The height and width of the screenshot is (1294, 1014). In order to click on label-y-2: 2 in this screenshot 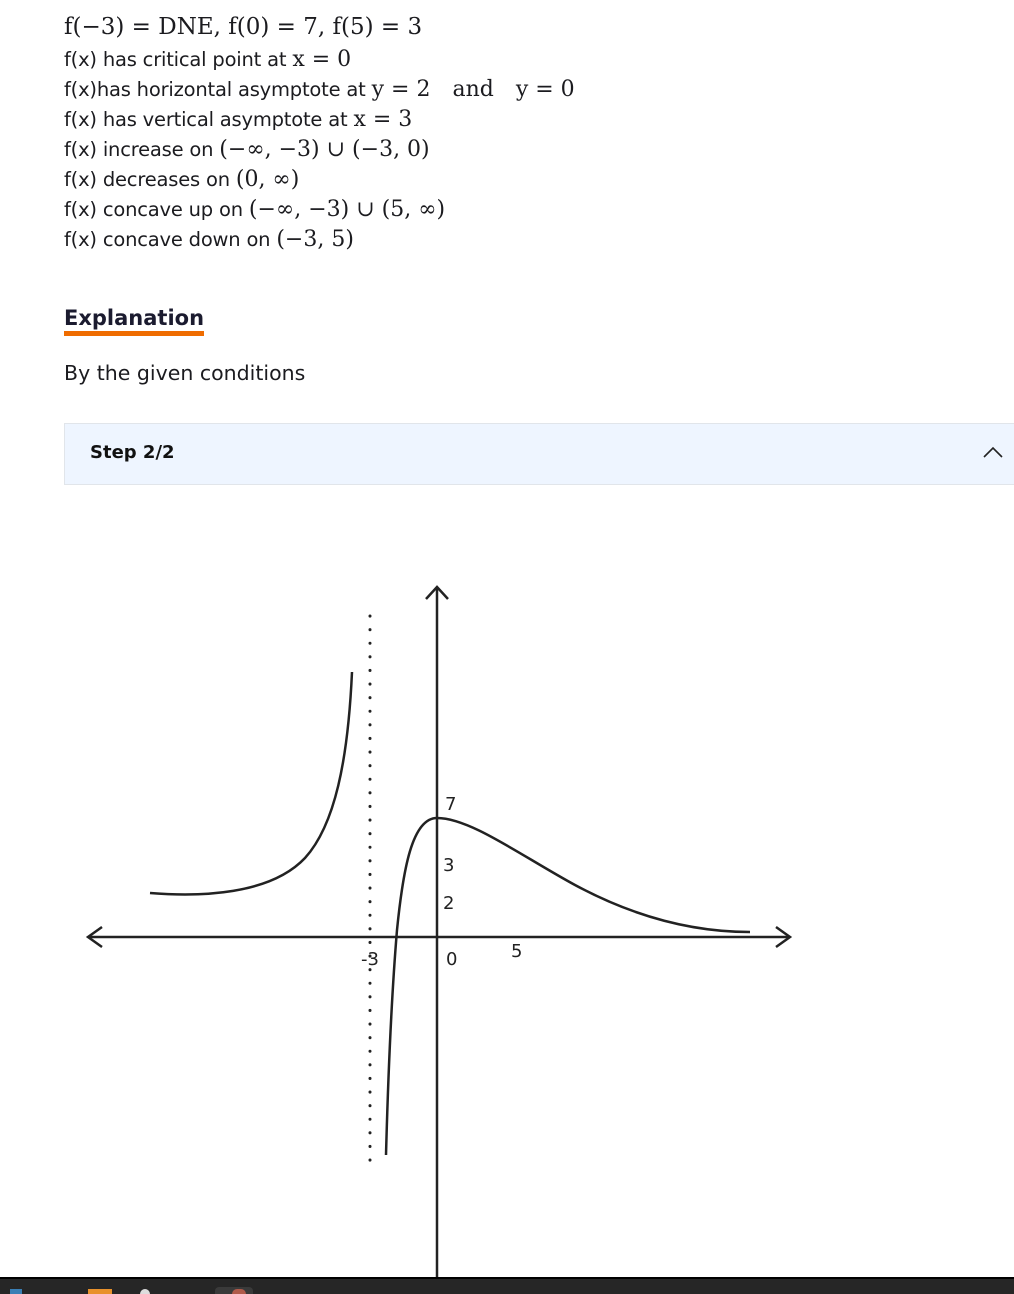, I will do `click(448, 903)`.